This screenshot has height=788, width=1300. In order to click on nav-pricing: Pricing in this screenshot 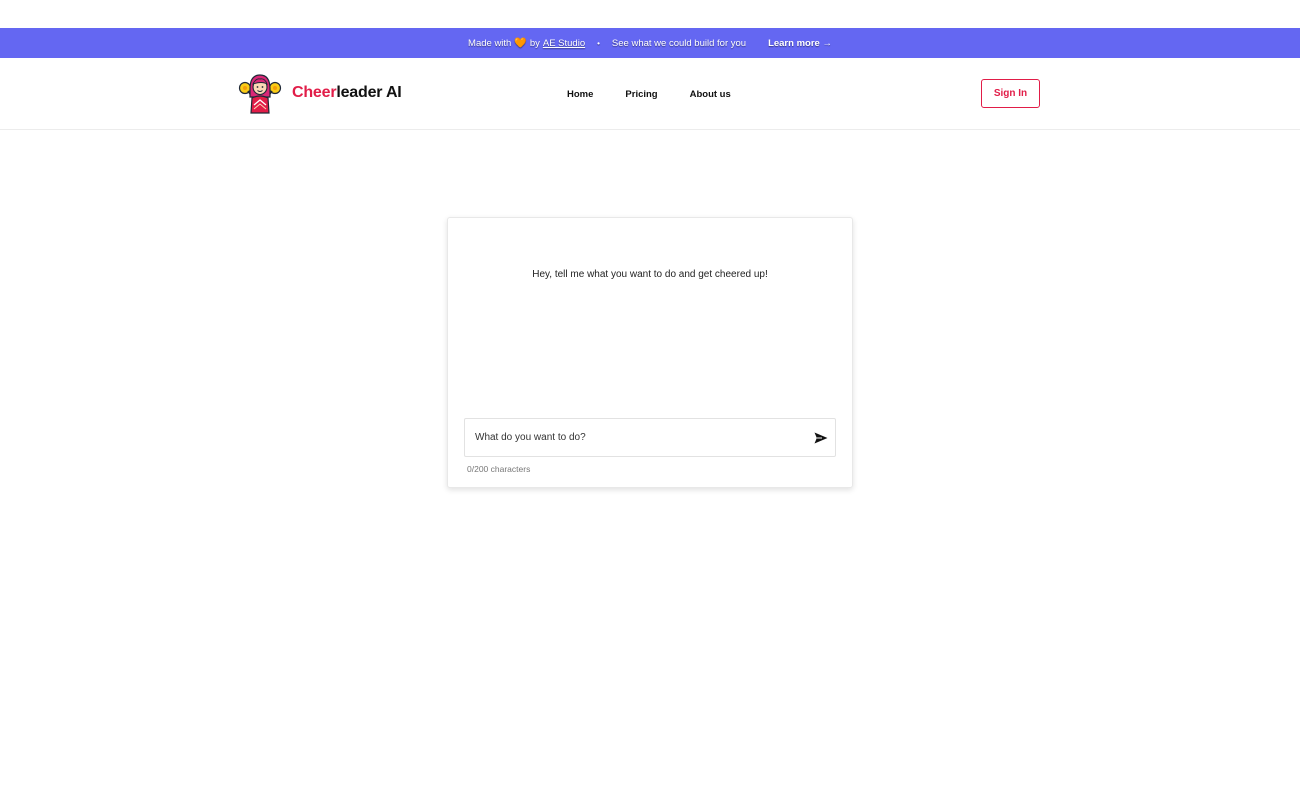, I will do `click(641, 94)`.